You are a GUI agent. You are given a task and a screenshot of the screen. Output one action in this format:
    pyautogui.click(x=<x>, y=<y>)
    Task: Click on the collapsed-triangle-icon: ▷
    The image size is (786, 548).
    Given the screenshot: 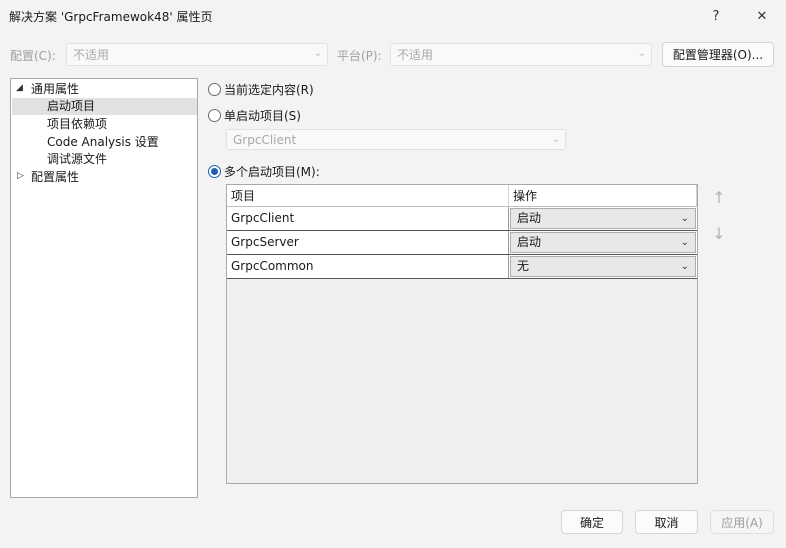 What is the action you would take?
    pyautogui.click(x=20, y=176)
    